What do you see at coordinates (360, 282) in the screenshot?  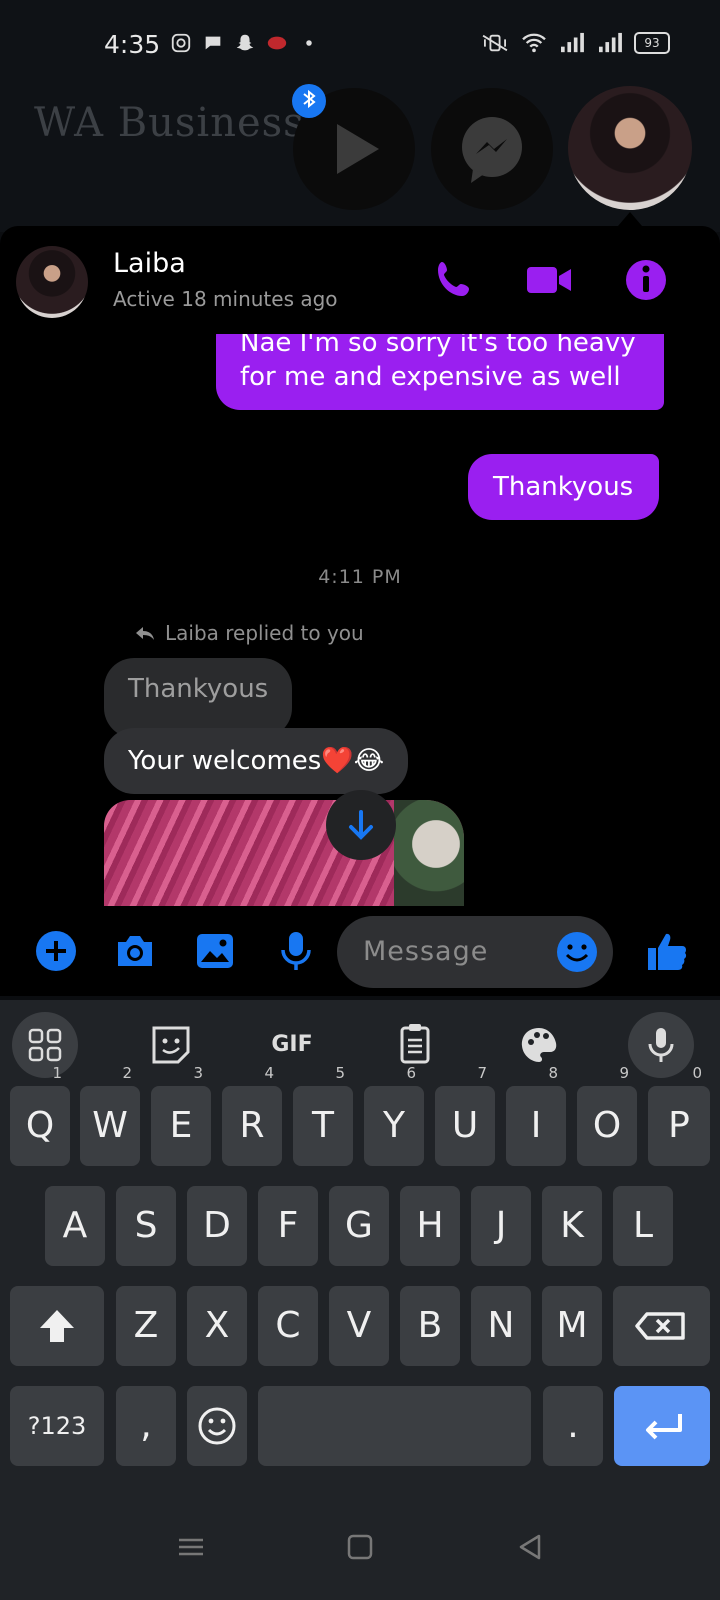 I see `chat-header: Laiba Active 18 minutes ago` at bounding box center [360, 282].